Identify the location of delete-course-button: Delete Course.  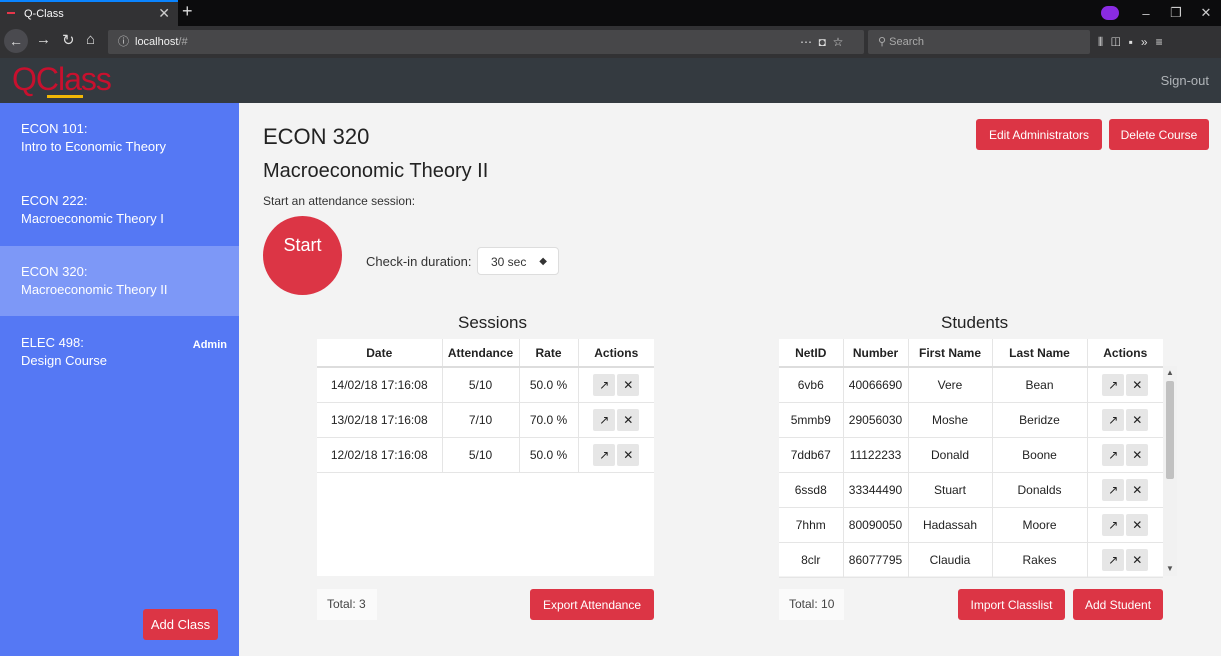
(1159, 134).